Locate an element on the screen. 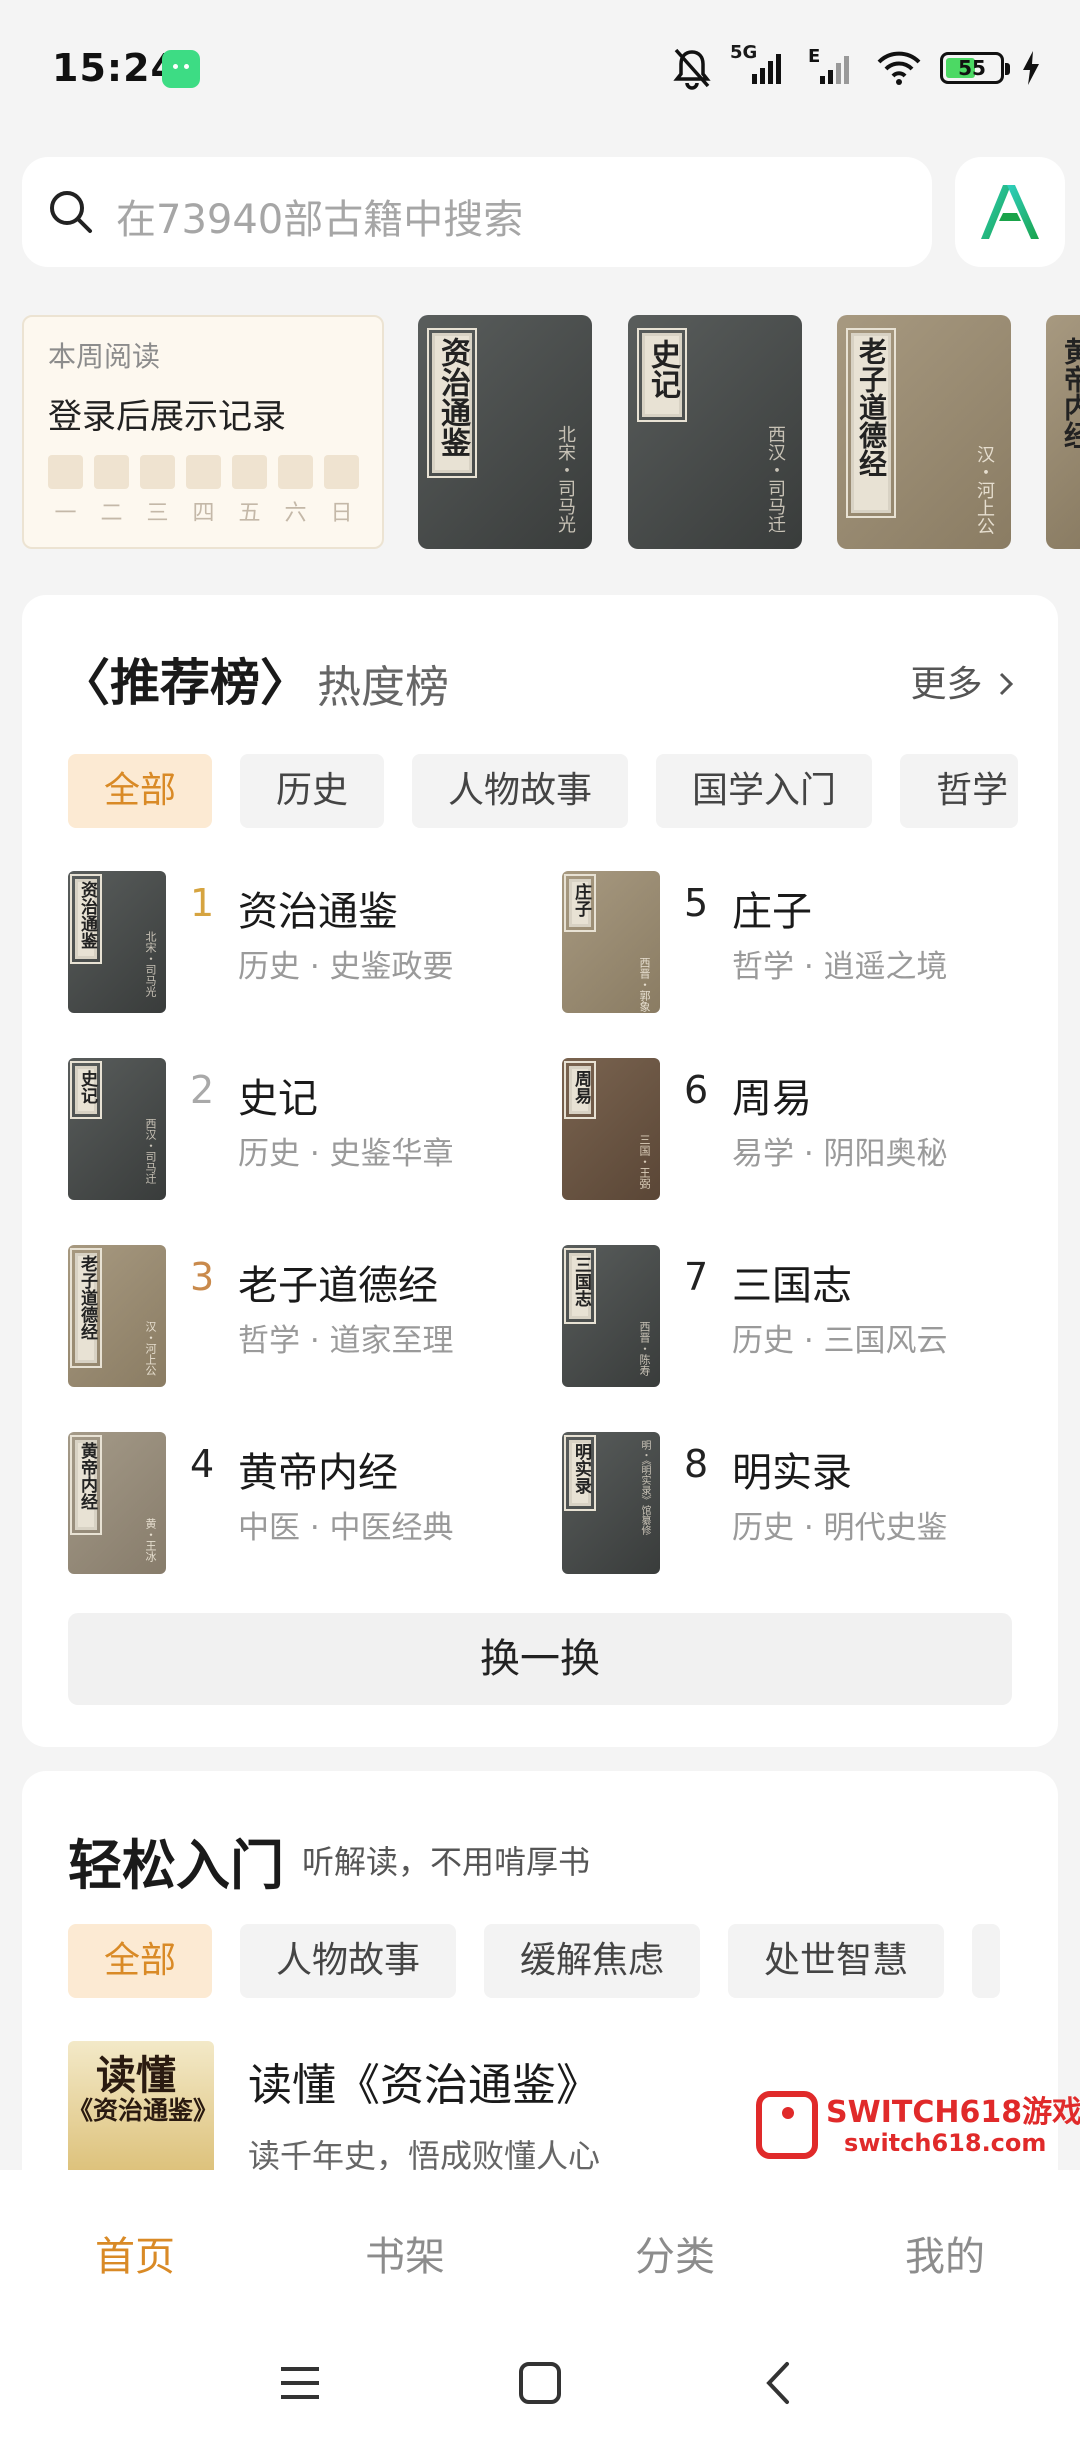  recent-book-cover: 史记 西汉・司马迁 is located at coordinates (715, 432).